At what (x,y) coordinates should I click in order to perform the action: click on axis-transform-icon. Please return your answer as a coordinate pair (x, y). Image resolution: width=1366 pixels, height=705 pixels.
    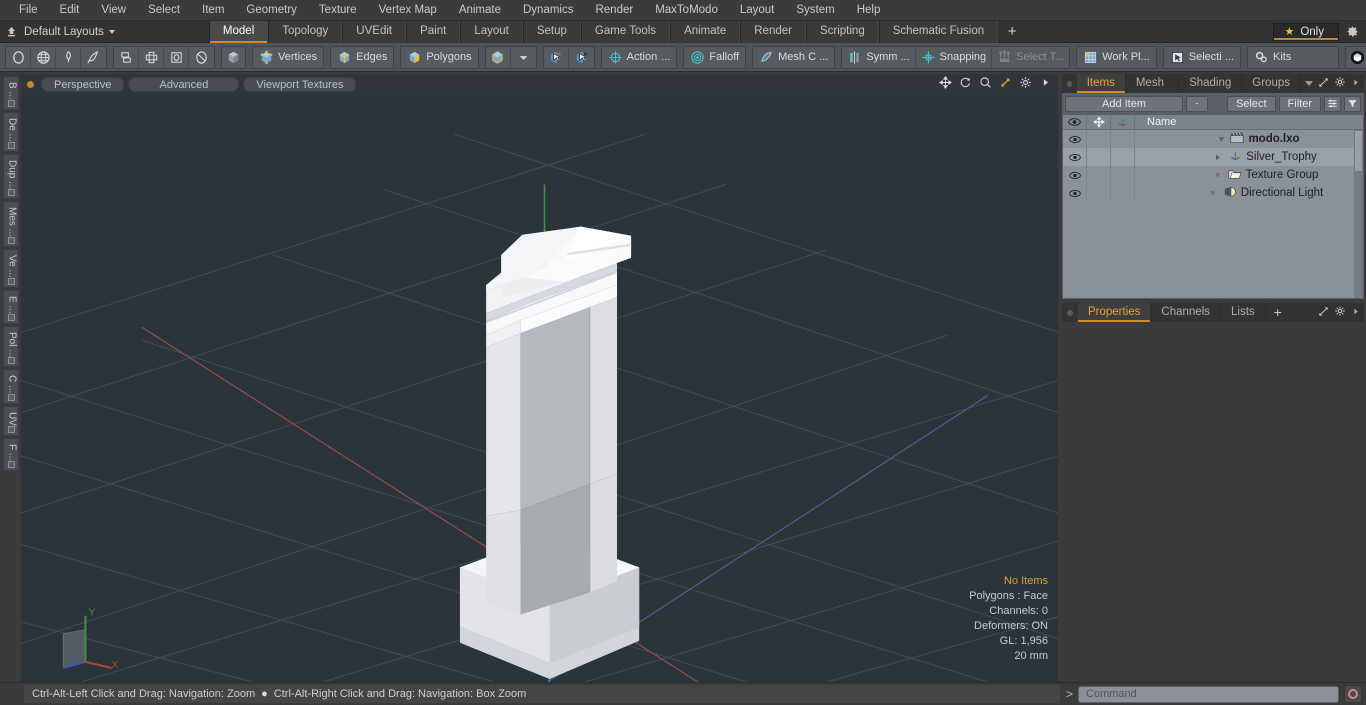
    Looking at the image, I should click on (1123, 122).